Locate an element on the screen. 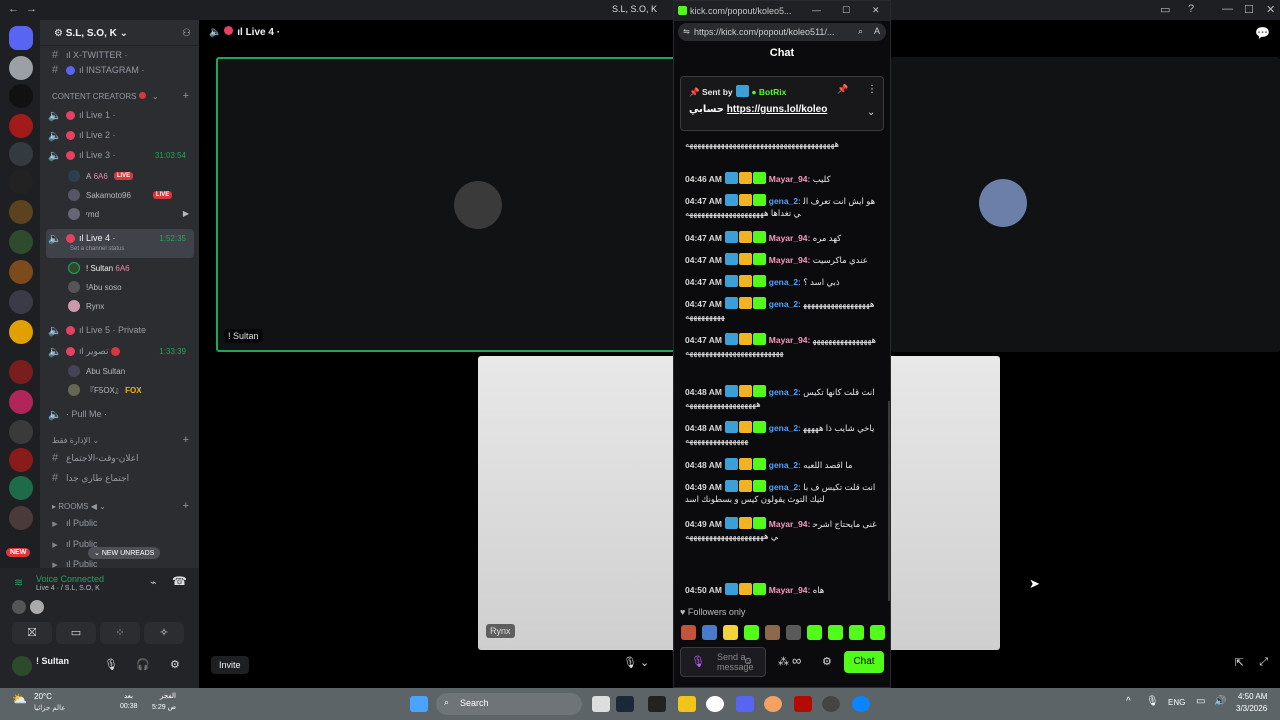 This screenshot has width=1280, height=720. mic-tray-icon: 🎙 is located at coordinates (1152, 701).